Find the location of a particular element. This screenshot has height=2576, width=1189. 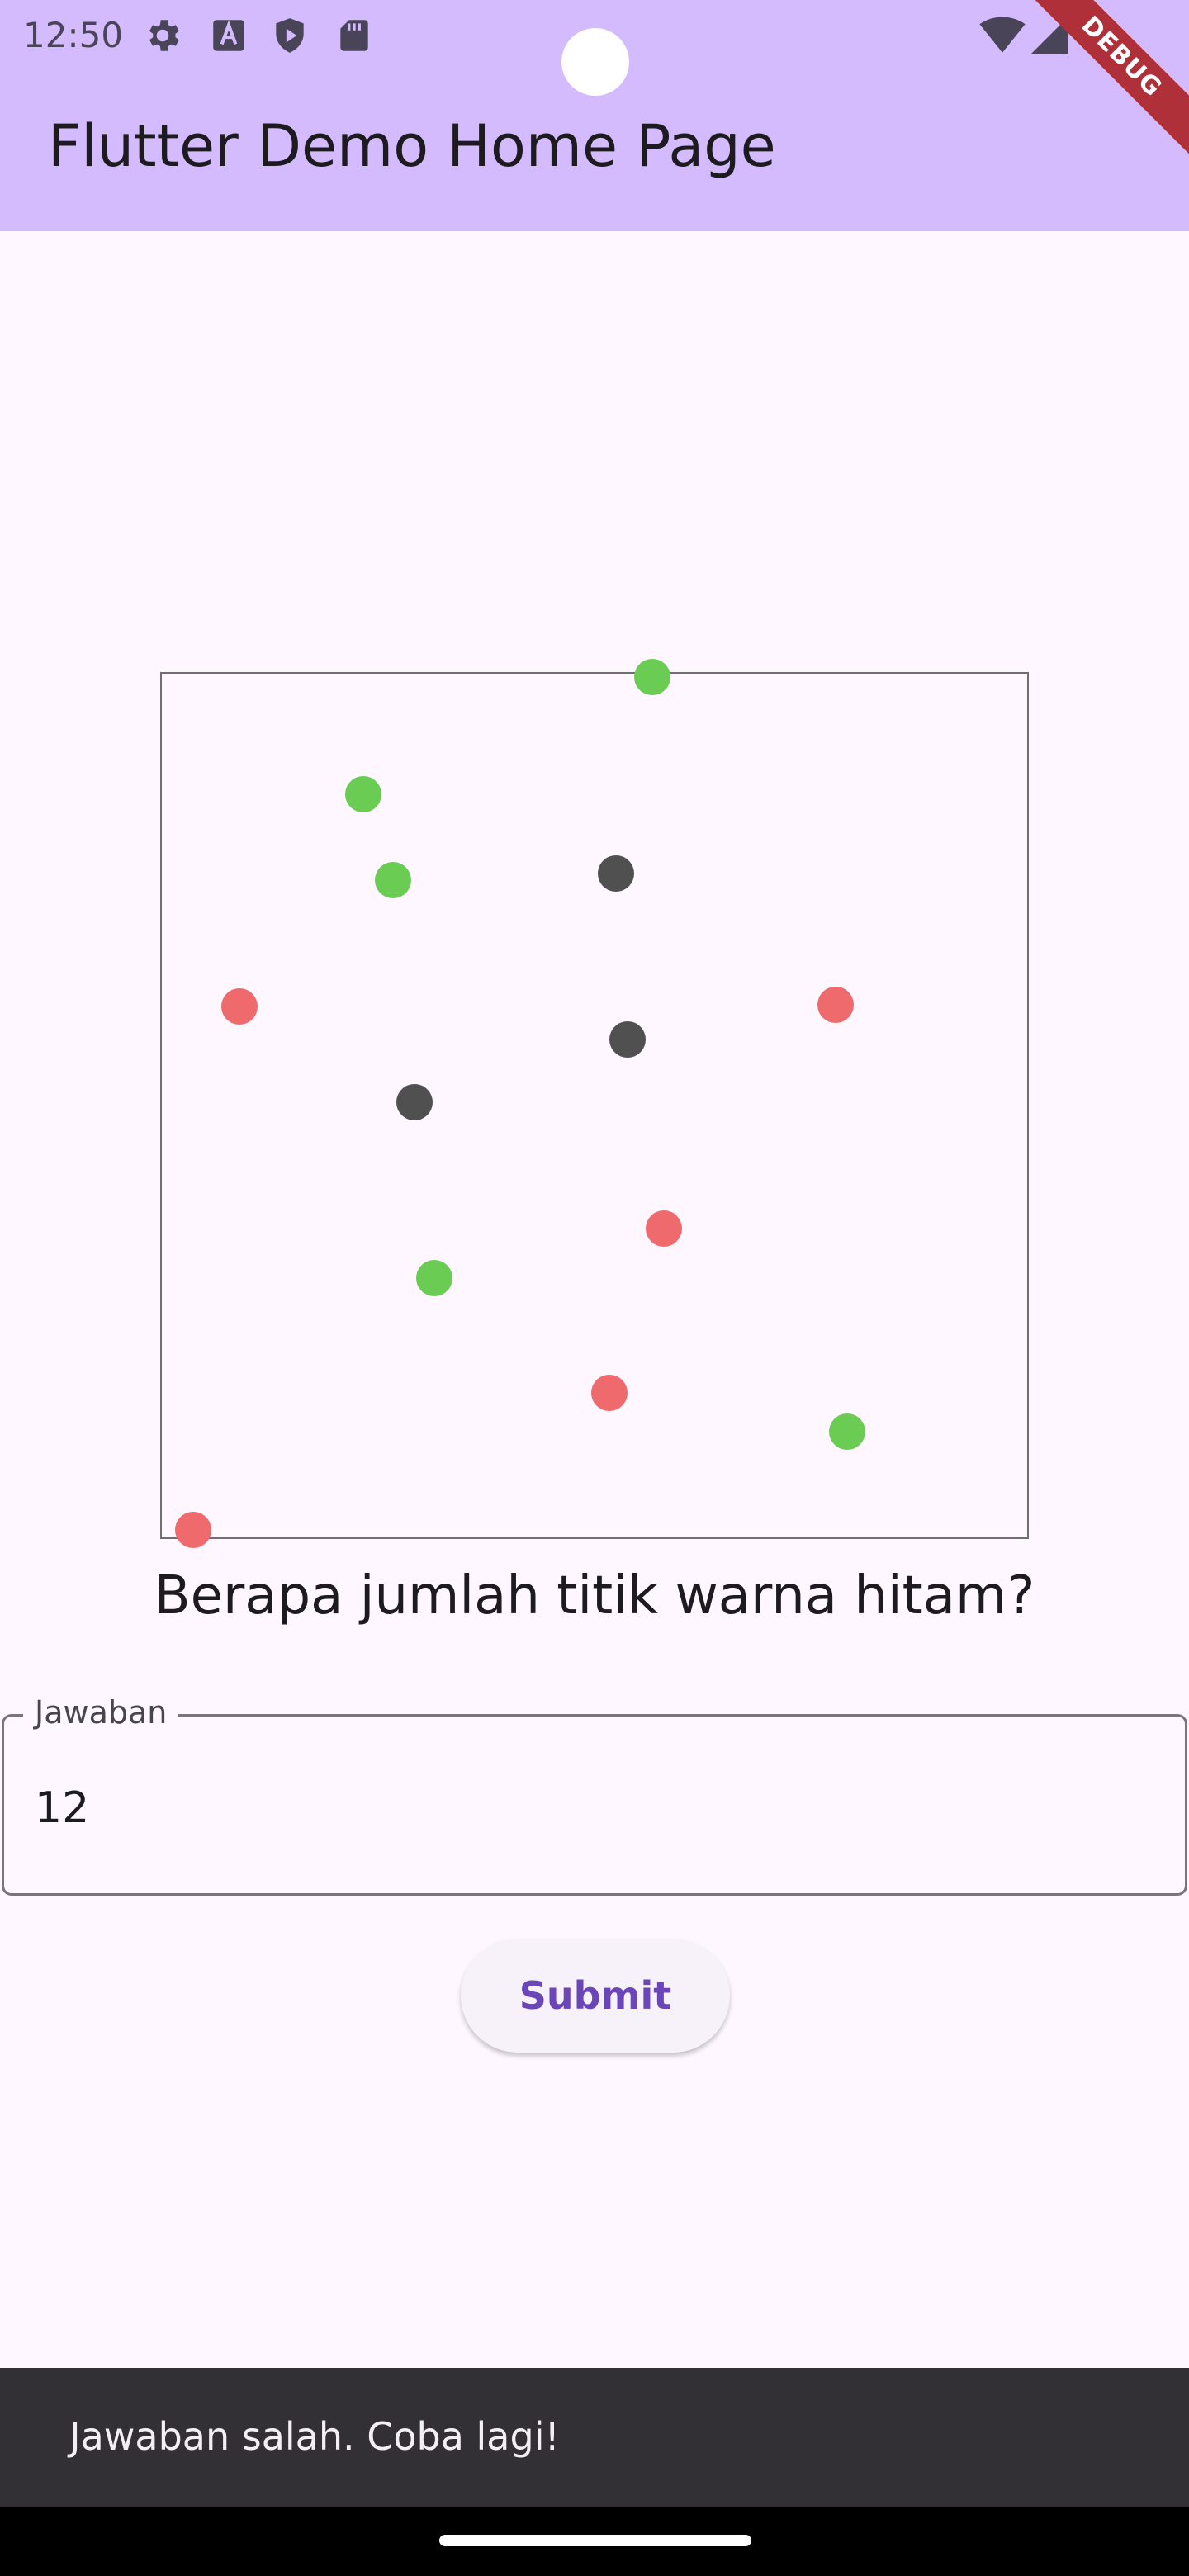

debug-banner: DEBUG is located at coordinates (1098, 91).